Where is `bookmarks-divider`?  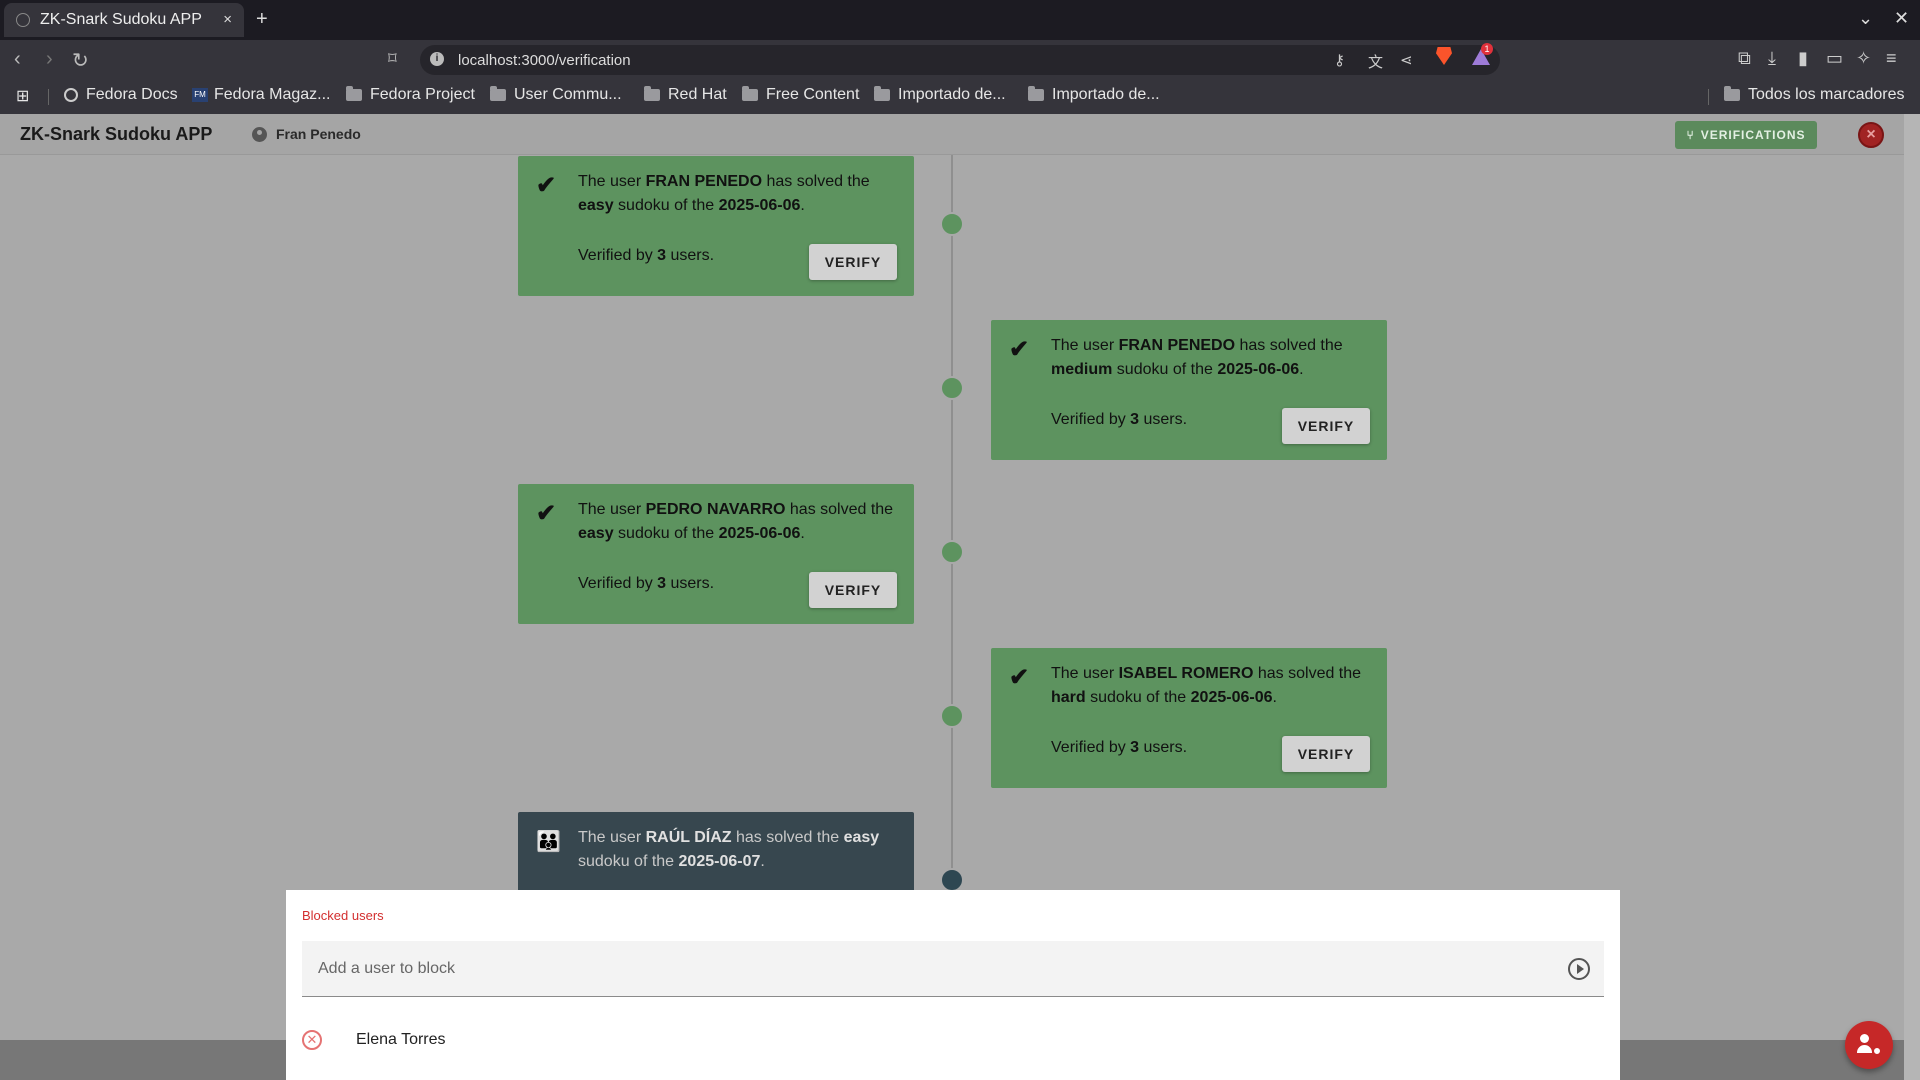 bookmarks-divider is located at coordinates (48, 97).